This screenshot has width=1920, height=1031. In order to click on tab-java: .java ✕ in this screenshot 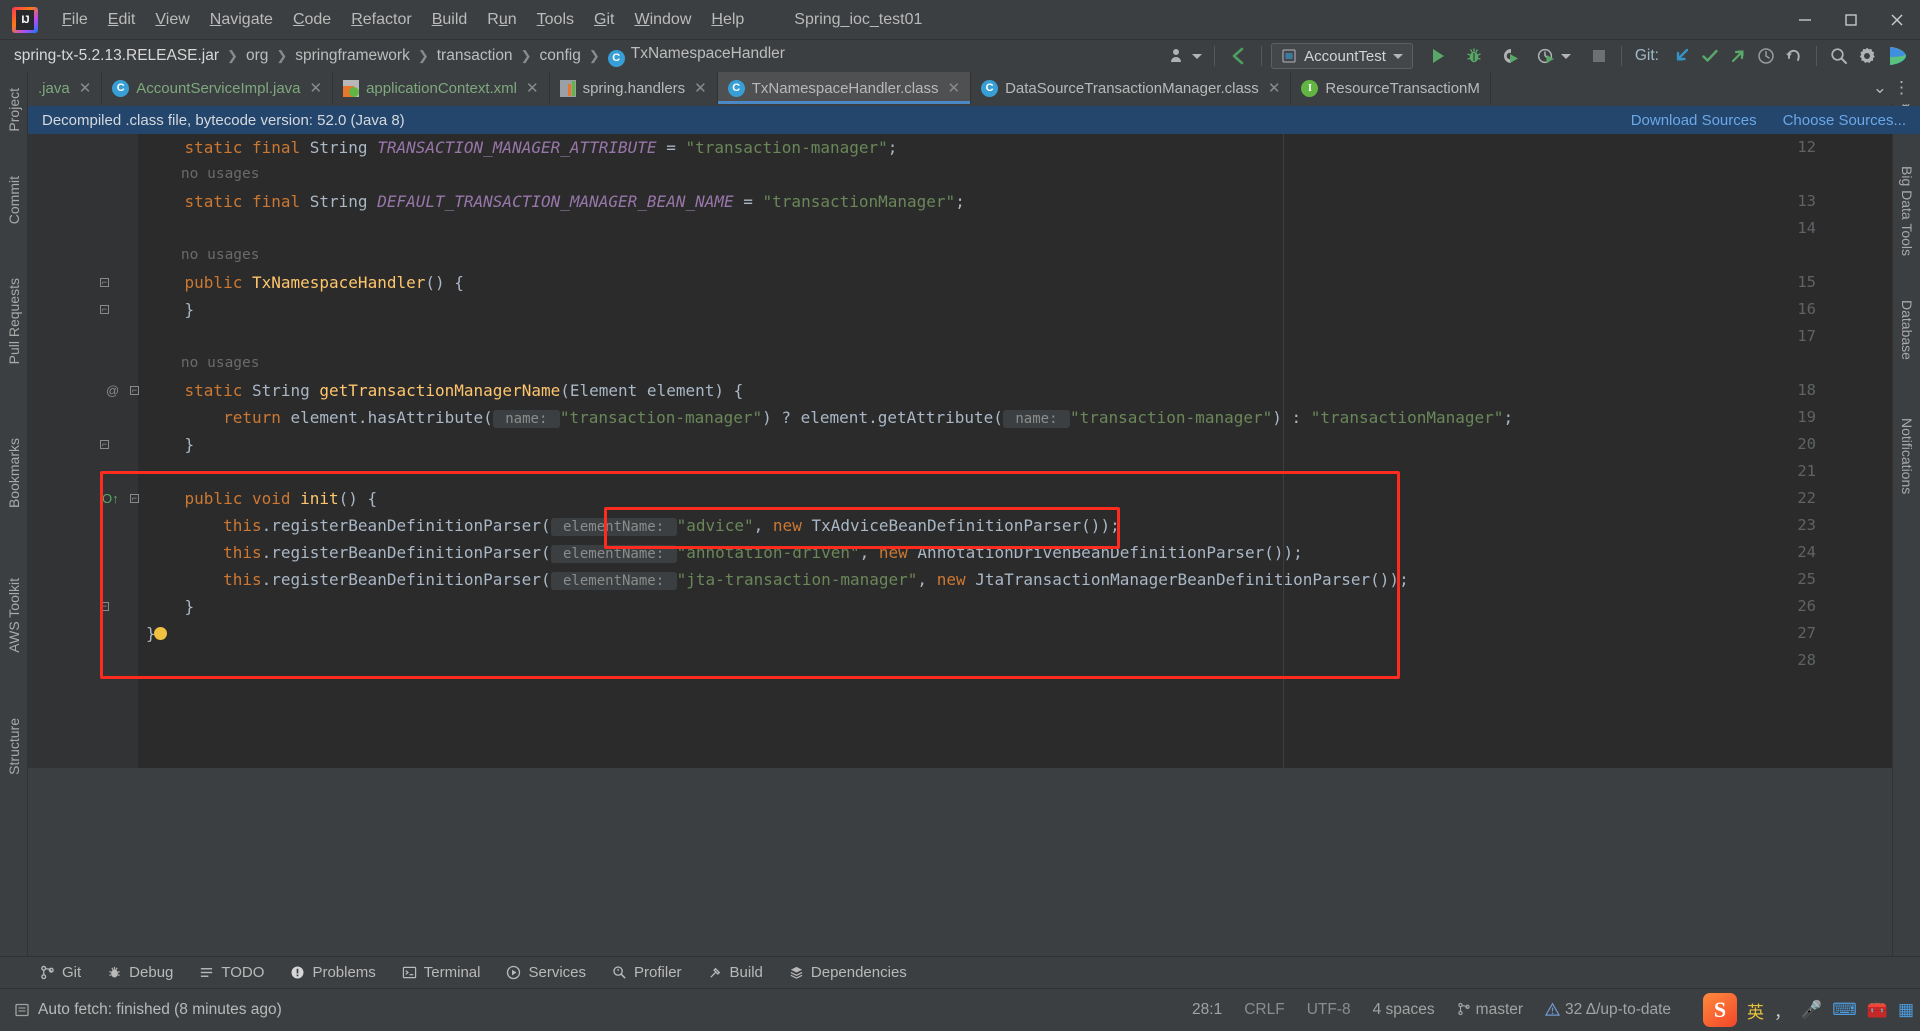, I will do `click(65, 88)`.